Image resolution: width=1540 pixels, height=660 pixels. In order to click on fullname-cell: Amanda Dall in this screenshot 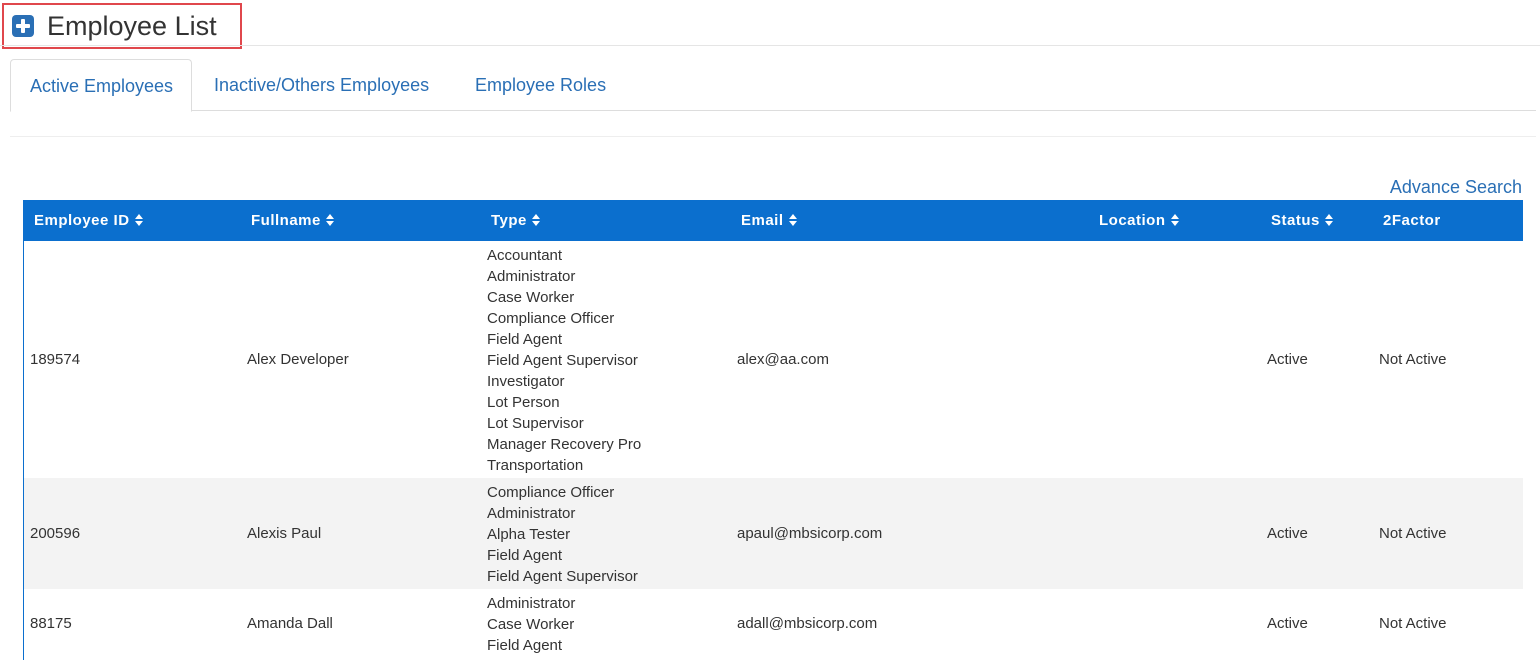, I will do `click(290, 623)`.